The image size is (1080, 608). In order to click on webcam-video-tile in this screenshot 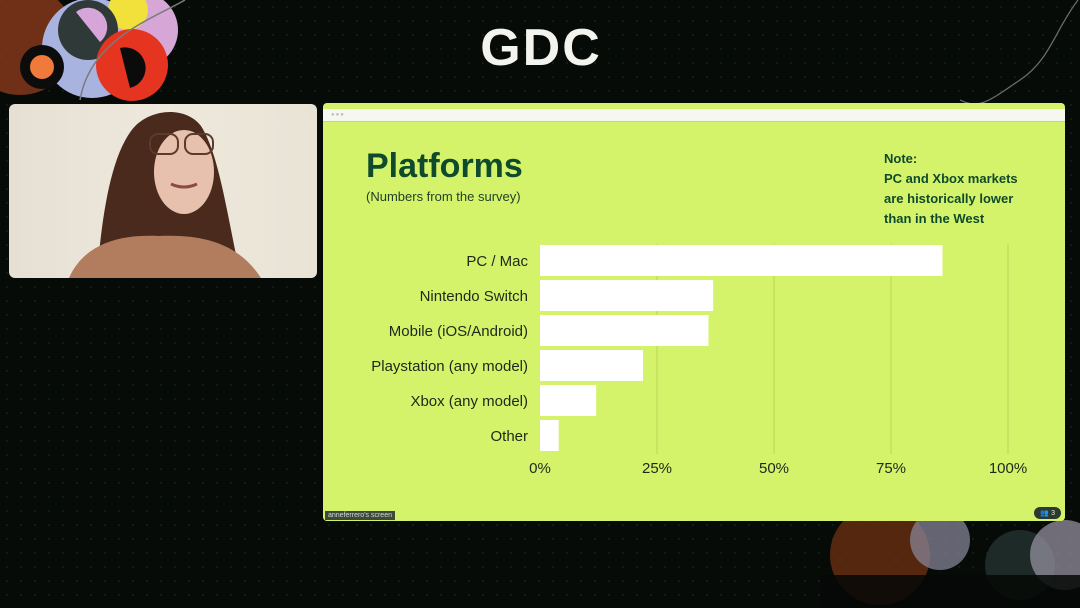, I will do `click(163, 191)`.